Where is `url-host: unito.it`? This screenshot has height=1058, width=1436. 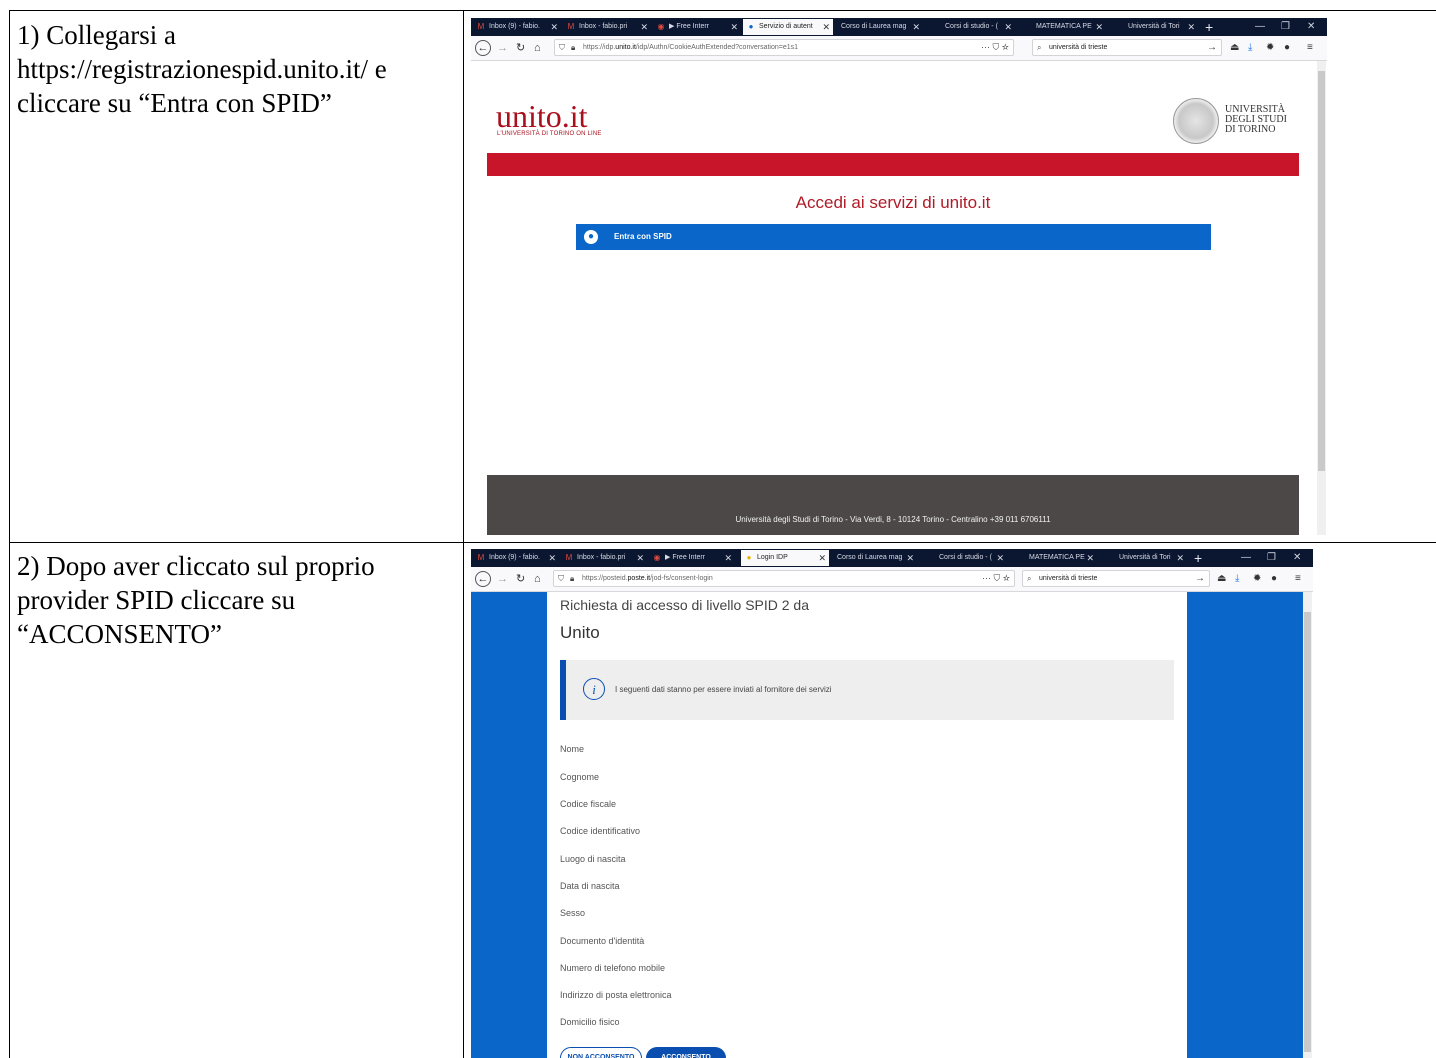
url-host: unito.it is located at coordinates (625, 47).